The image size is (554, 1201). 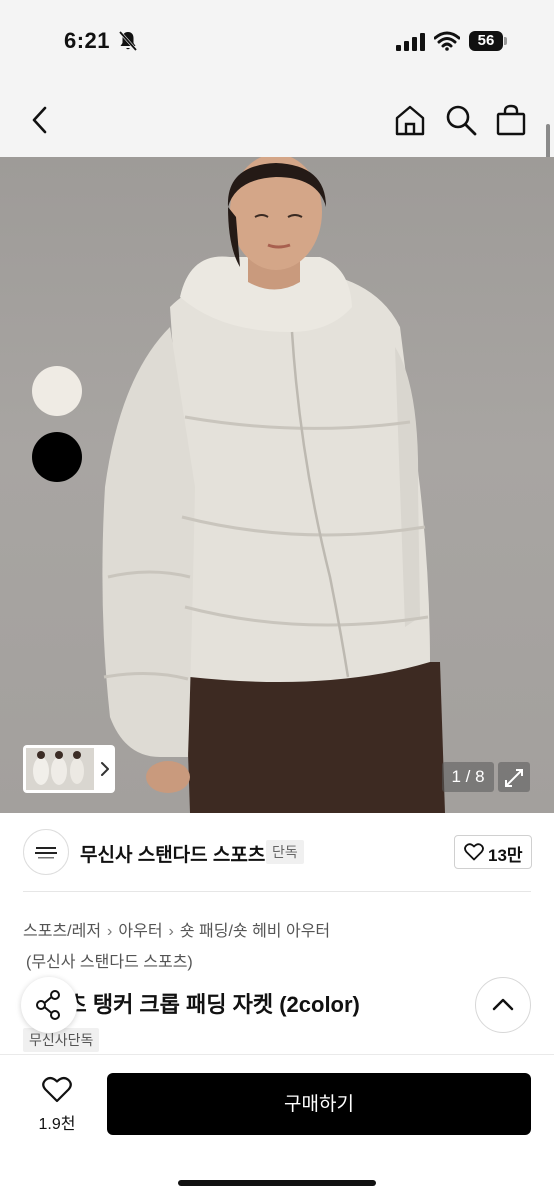 I want to click on bell-off-icon, so click(x=128, y=41).